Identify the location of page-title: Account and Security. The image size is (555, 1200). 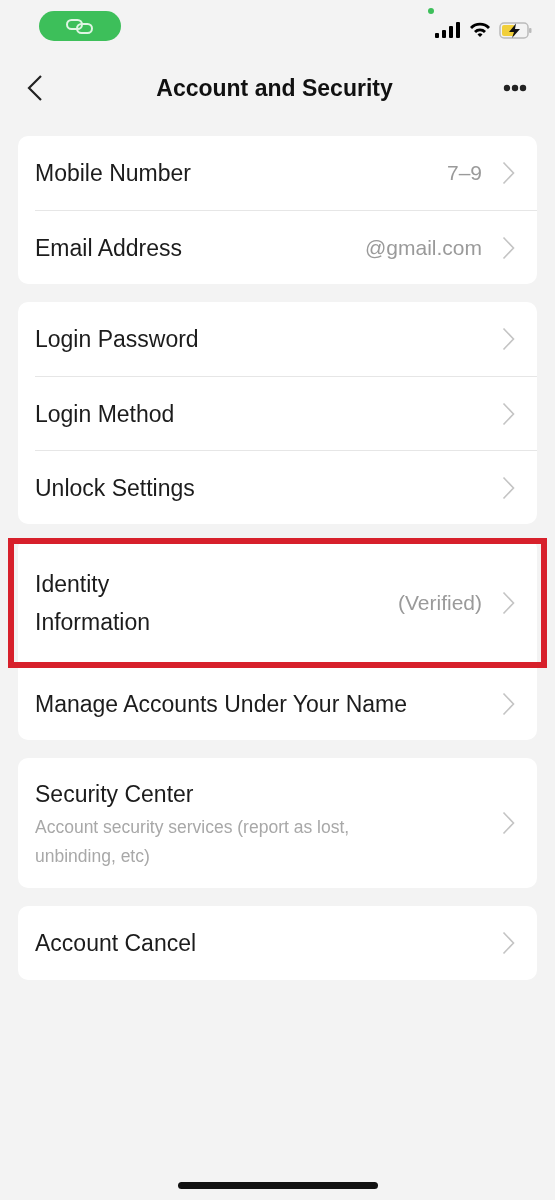
(274, 88).